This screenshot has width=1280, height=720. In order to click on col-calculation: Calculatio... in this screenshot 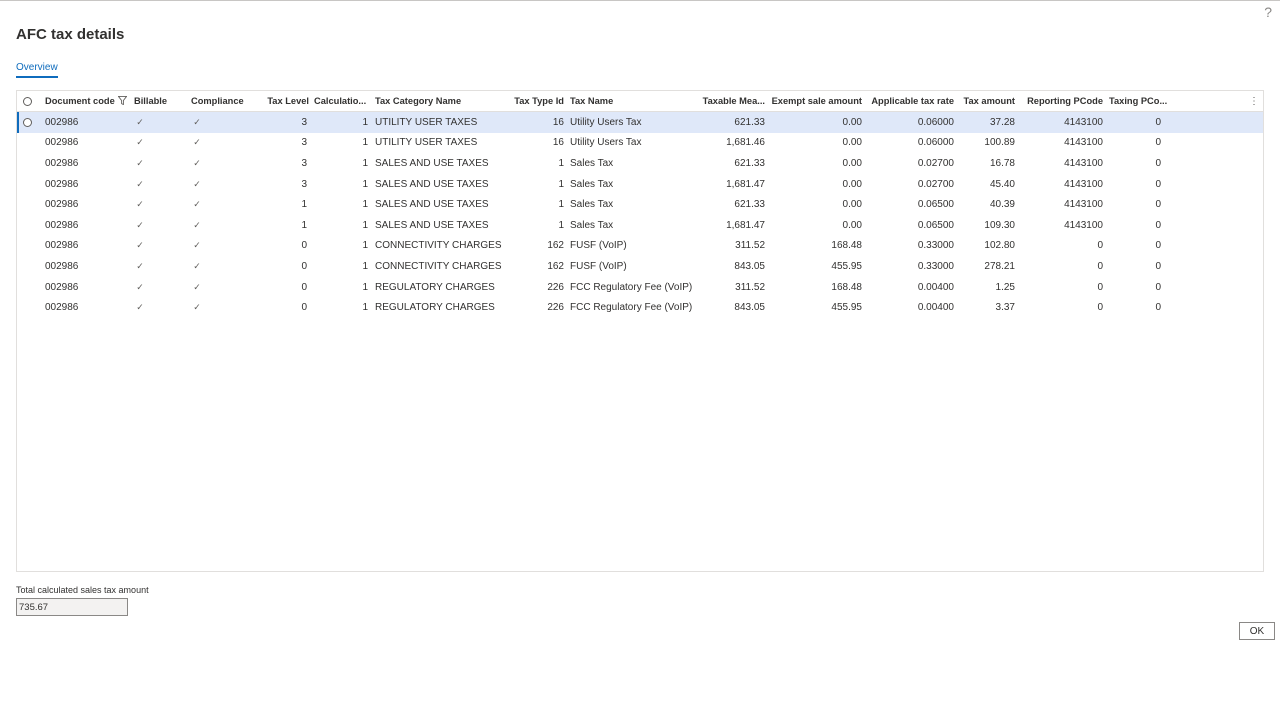, I will do `click(340, 101)`.